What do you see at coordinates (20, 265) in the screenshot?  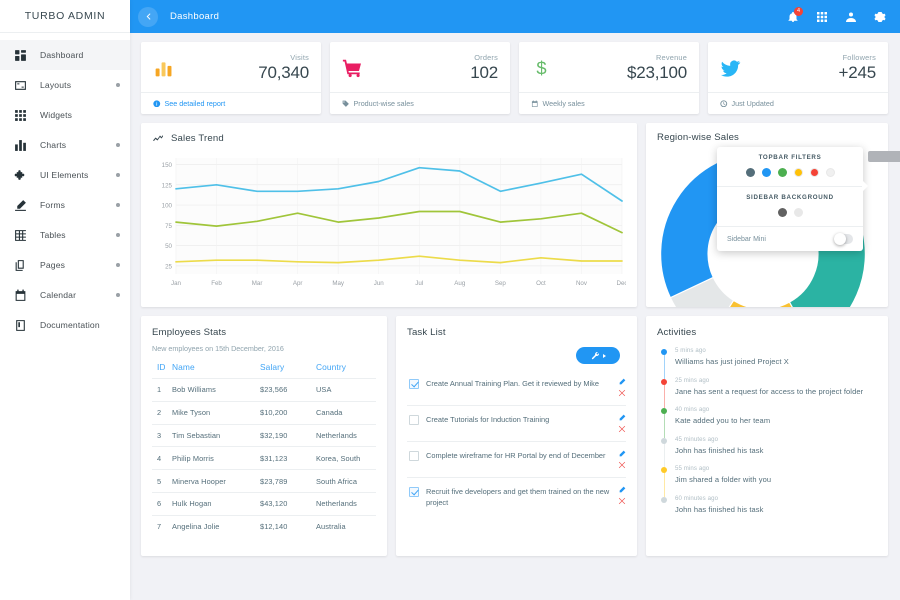 I see `pages-icon` at bounding box center [20, 265].